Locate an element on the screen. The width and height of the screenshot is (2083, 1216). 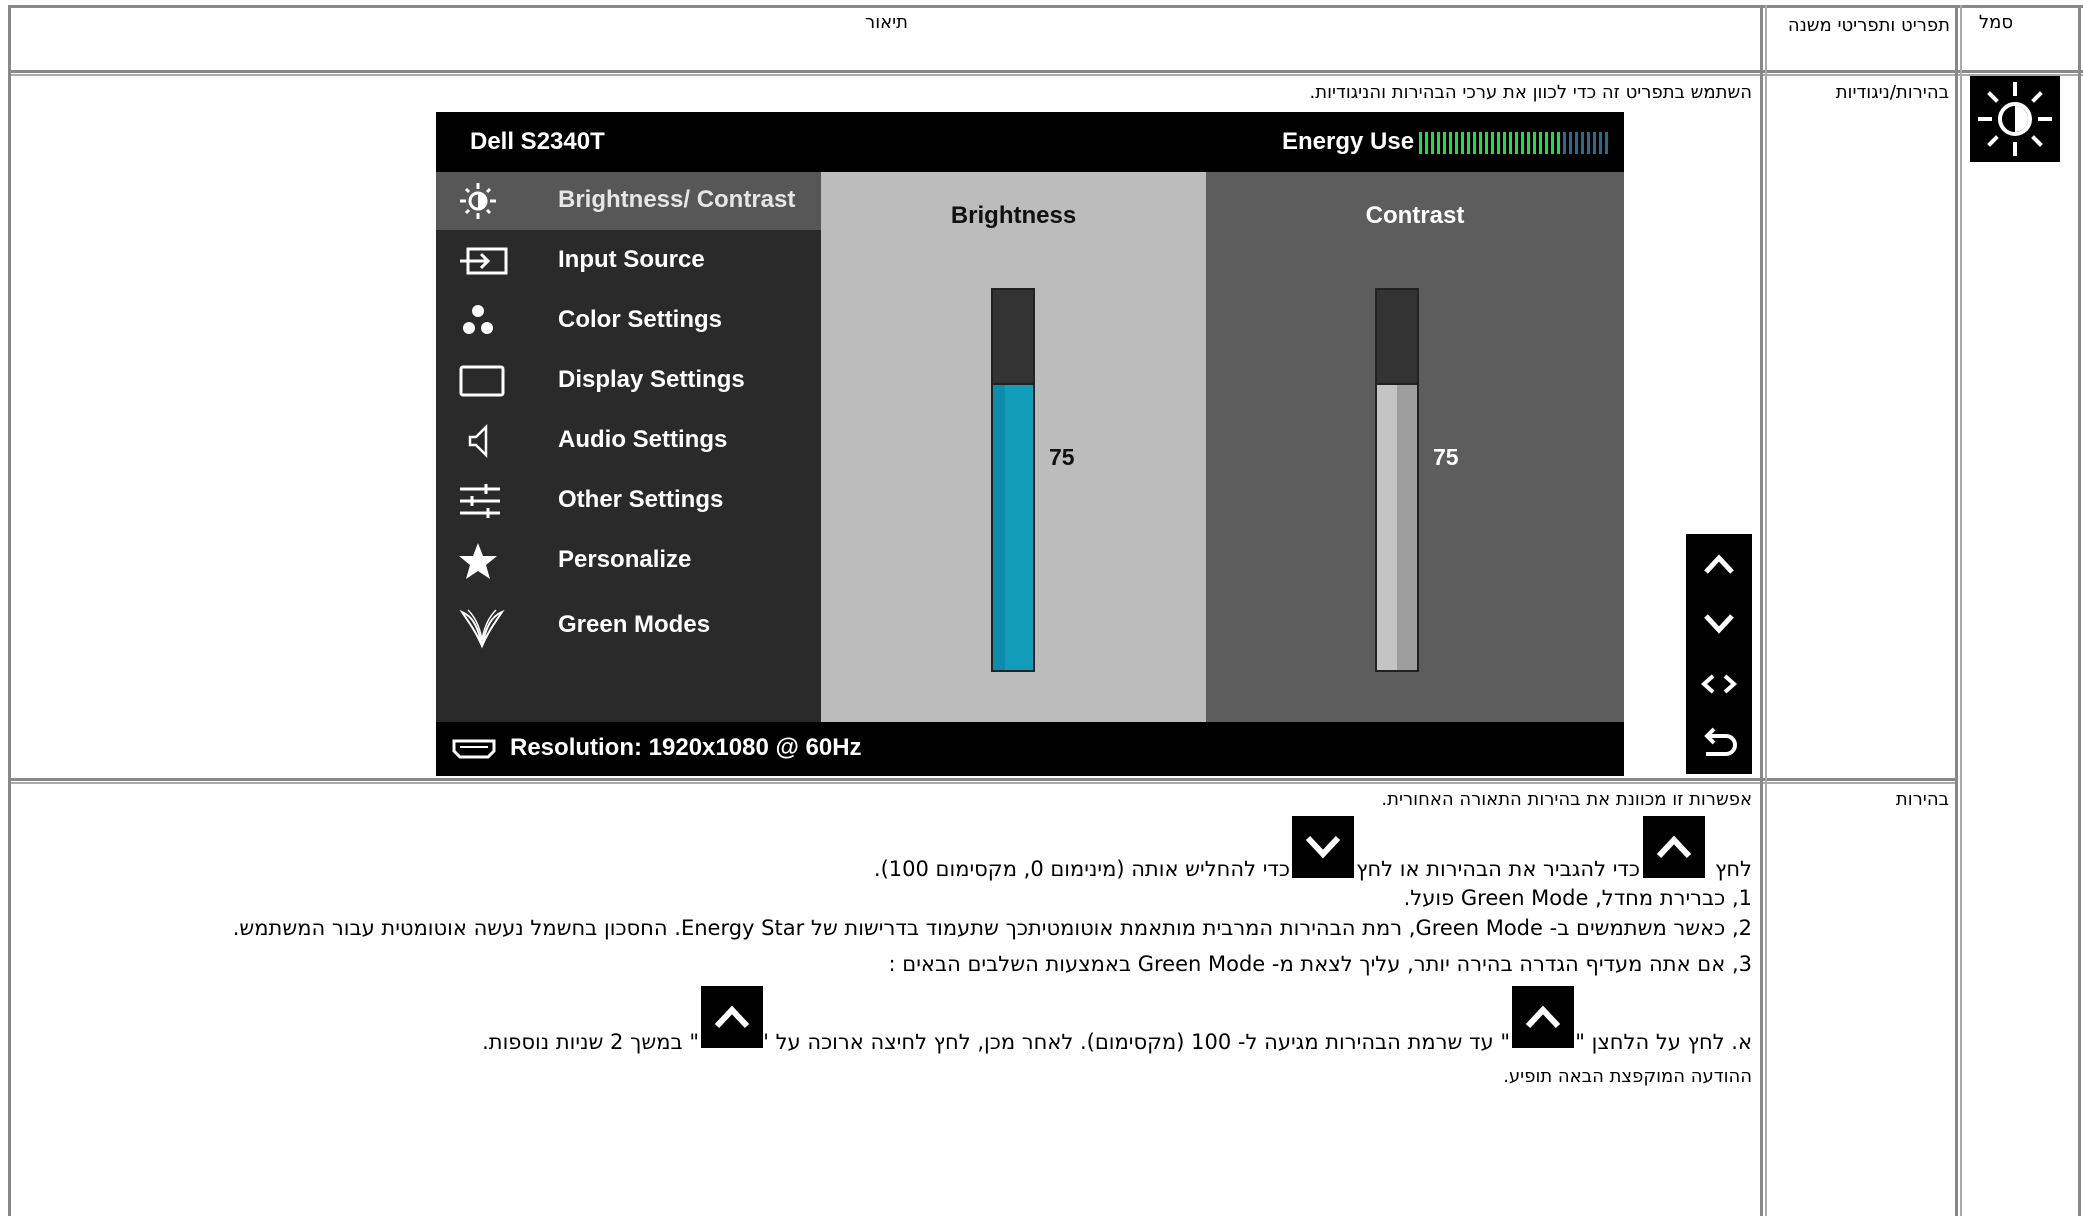
green-modes-icon is located at coordinates (481, 627).